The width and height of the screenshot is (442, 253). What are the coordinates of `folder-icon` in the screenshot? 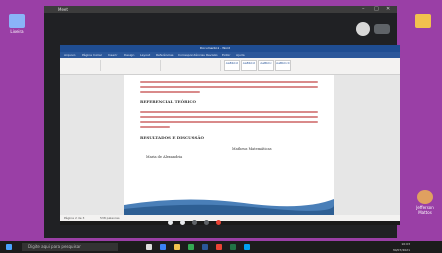 It's located at (423, 29).